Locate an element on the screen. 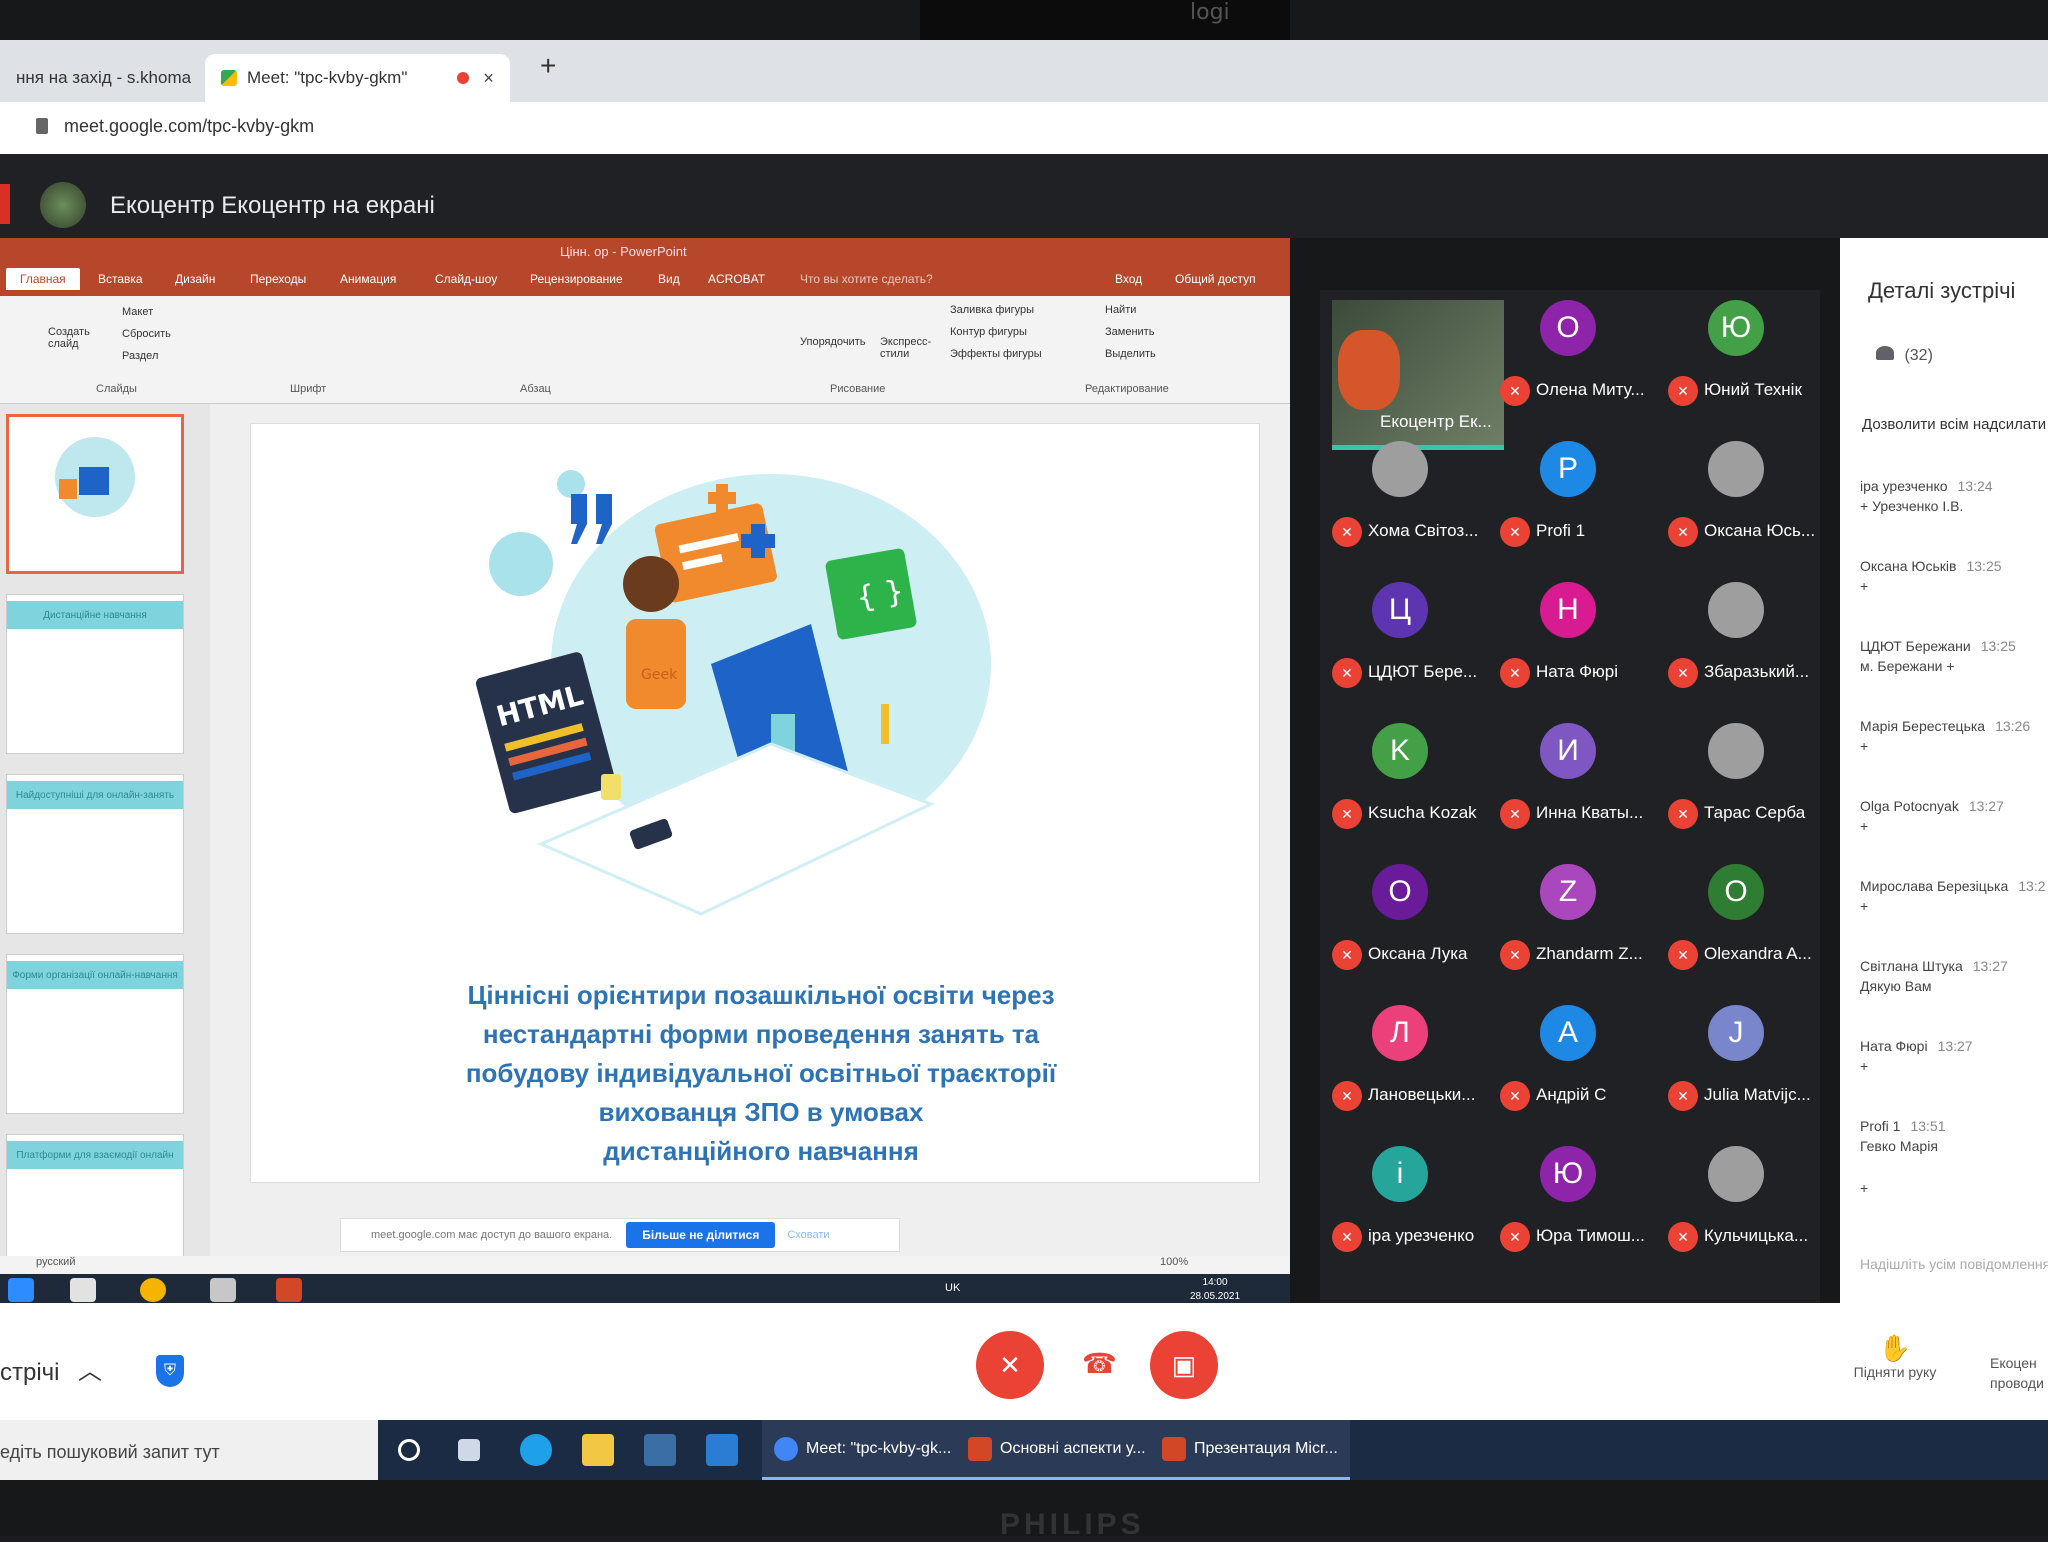 This screenshot has width=2048, height=1542. reset-button: Сбросить is located at coordinates (146, 334).